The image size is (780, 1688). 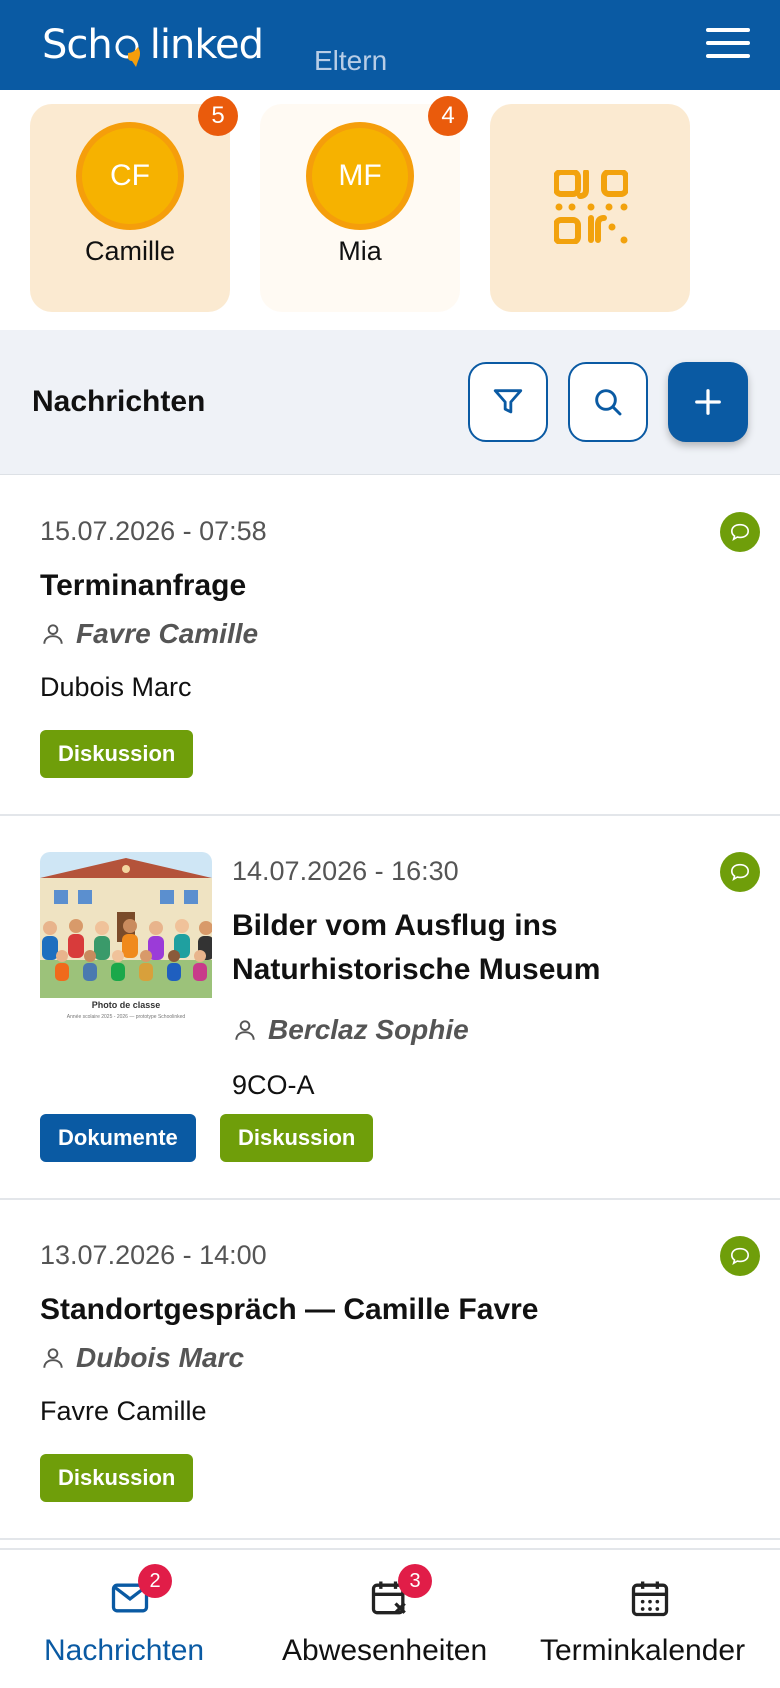 I want to click on logo-bubble-icon, so click(x=131, y=50).